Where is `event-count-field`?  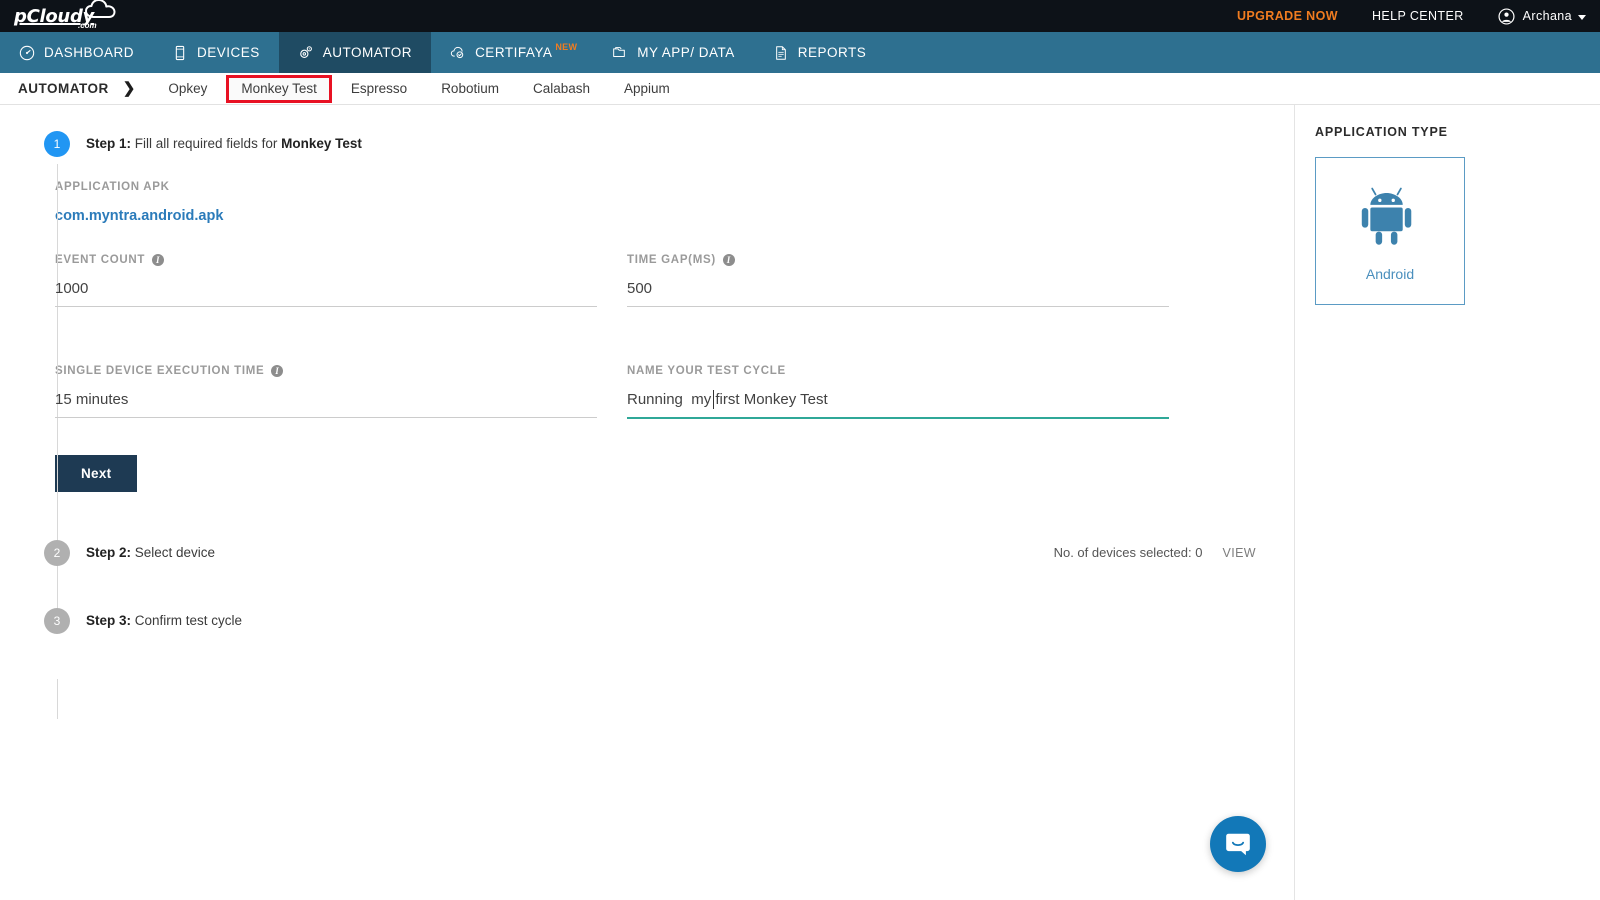
event-count-field is located at coordinates (326, 293).